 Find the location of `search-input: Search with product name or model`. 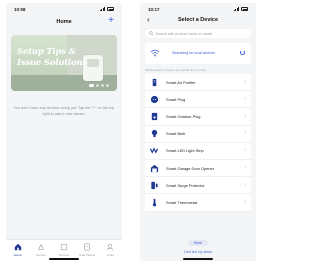

search-input: Search with product name or model is located at coordinates (198, 33).